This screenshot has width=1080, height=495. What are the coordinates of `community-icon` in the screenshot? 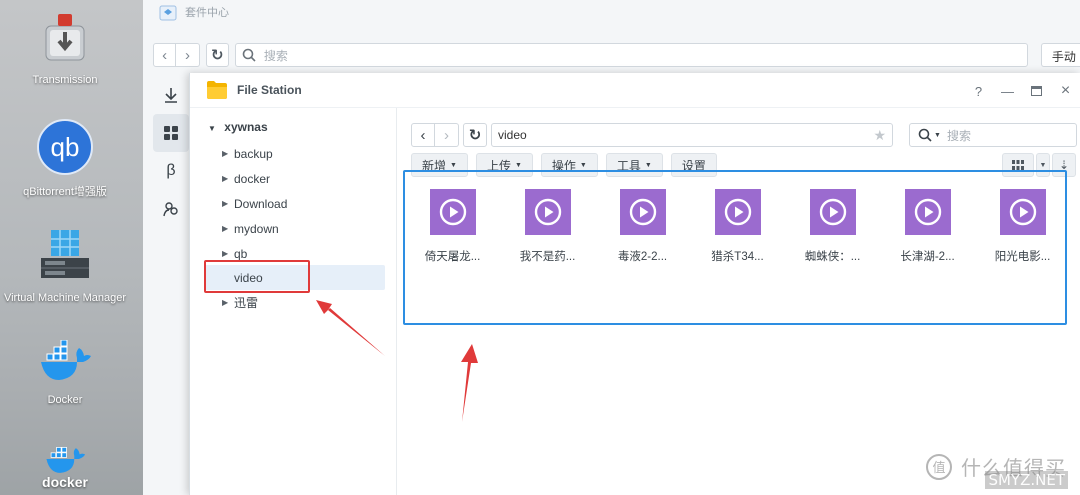 It's located at (170, 209).